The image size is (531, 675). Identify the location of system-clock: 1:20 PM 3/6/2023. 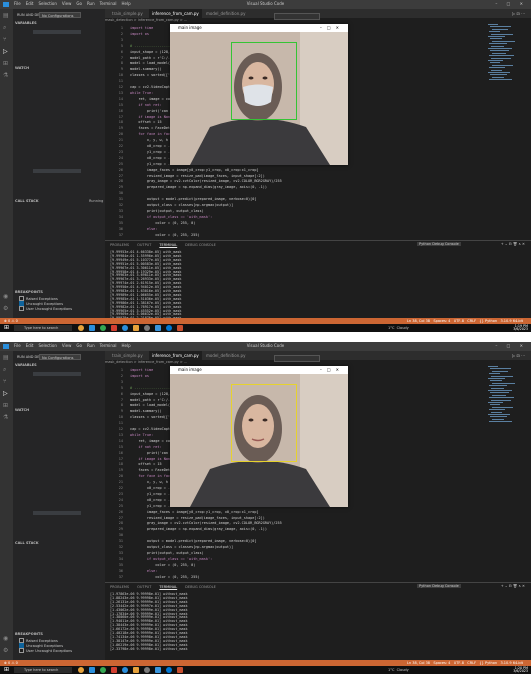
(520, 670).